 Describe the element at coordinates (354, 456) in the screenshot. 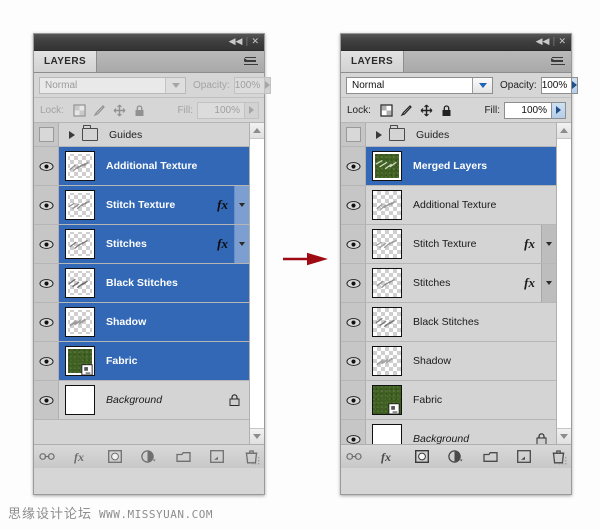

I see `link-layers-icon-after` at that location.